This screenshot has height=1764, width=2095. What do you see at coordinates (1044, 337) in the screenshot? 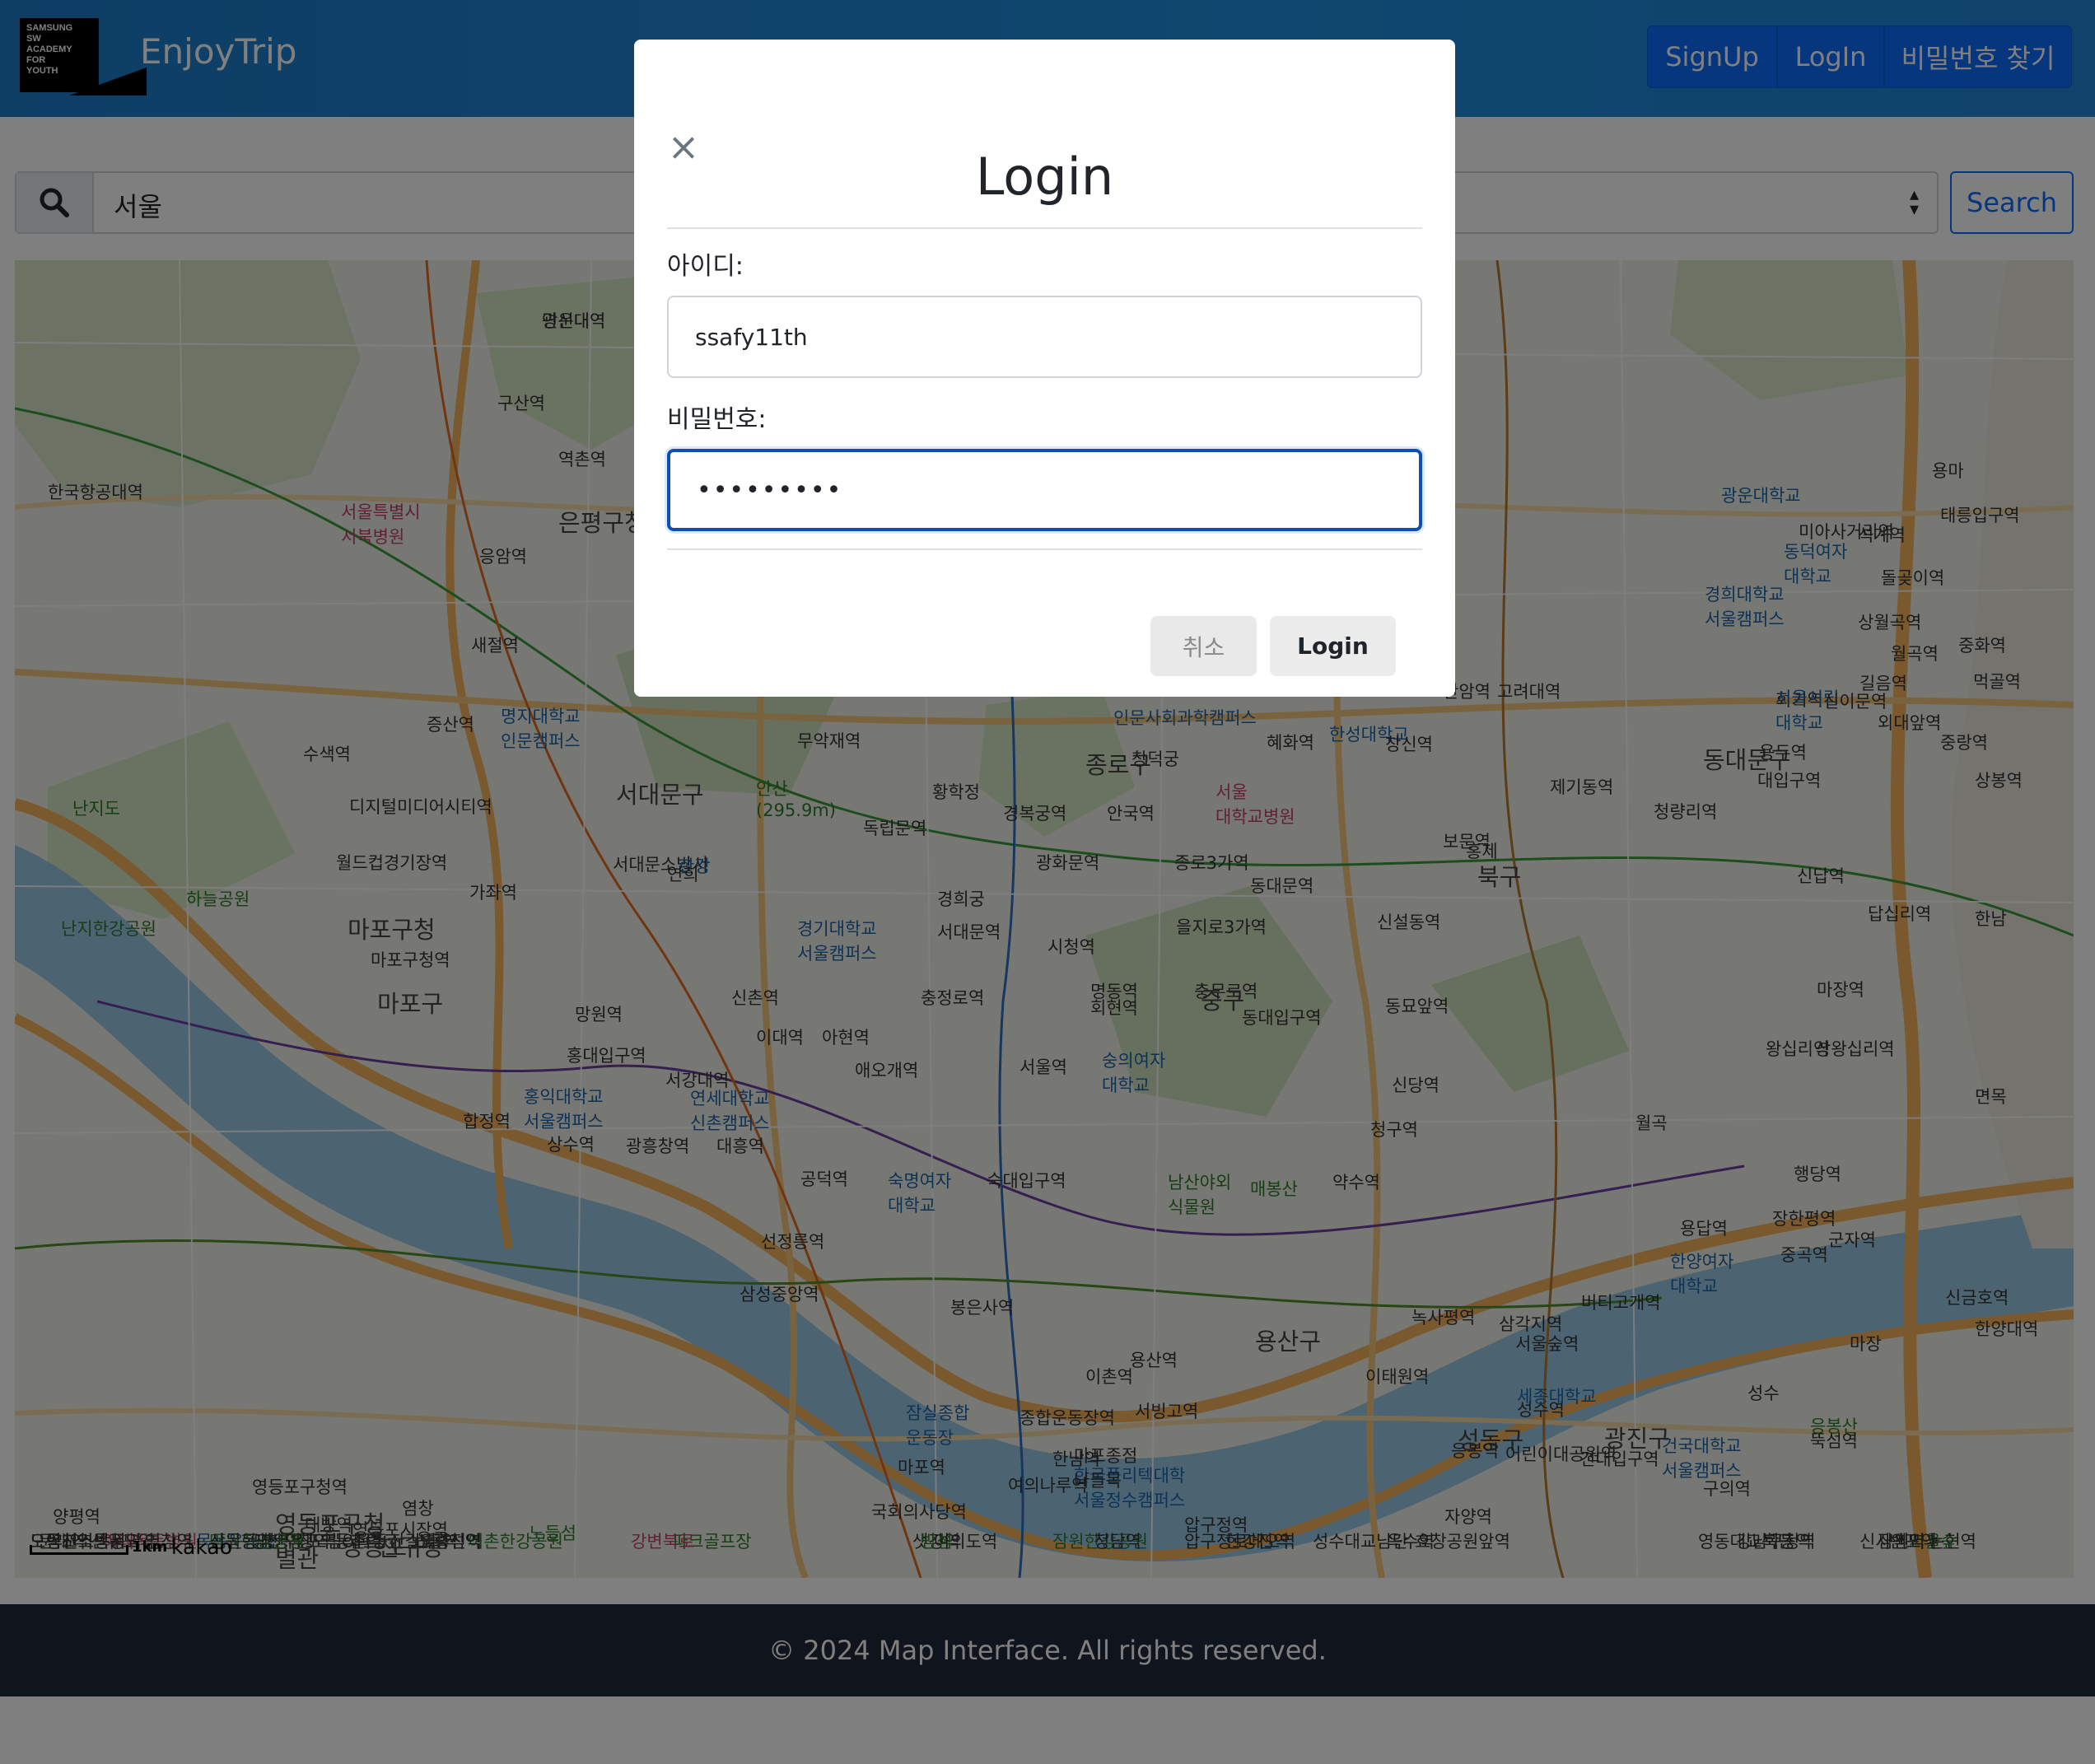
I see `id-input: ssafy11th` at bounding box center [1044, 337].